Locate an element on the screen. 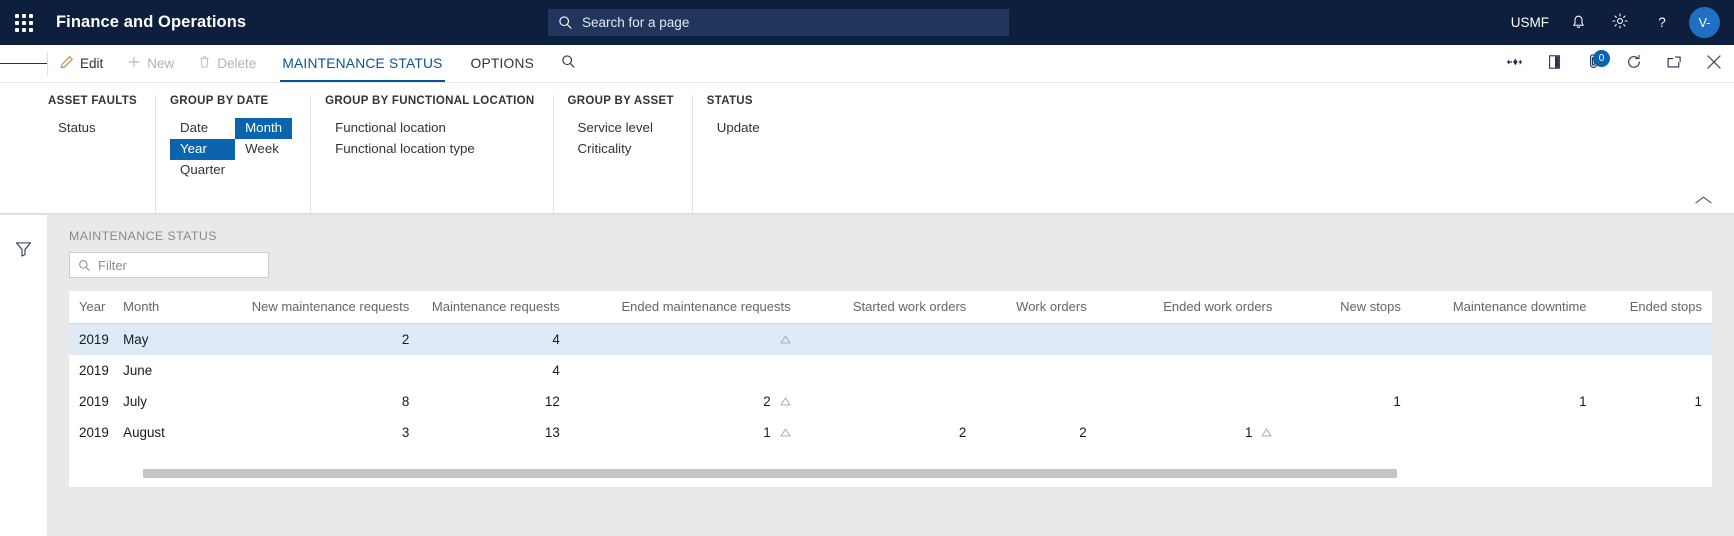 This screenshot has height=536, width=1734. chevron-up-icon is located at coordinates (1703, 200).